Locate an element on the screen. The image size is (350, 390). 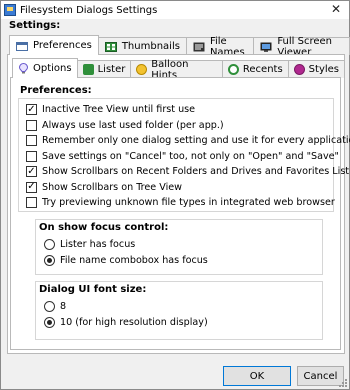
radio-filename-focus-button is located at coordinates (49, 260).